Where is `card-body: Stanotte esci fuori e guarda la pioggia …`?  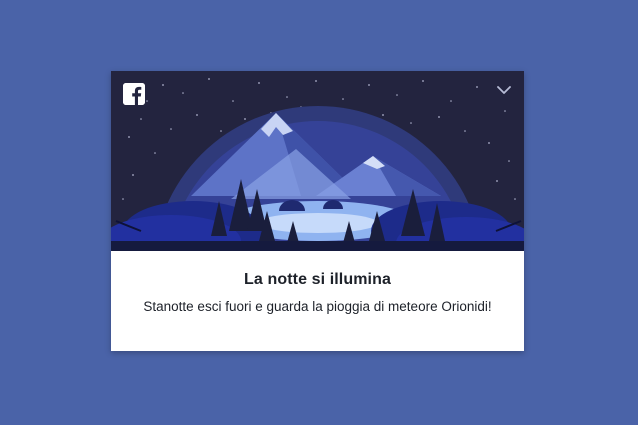 card-body: Stanotte esci fuori e guarda la pioggia … is located at coordinates (317, 306).